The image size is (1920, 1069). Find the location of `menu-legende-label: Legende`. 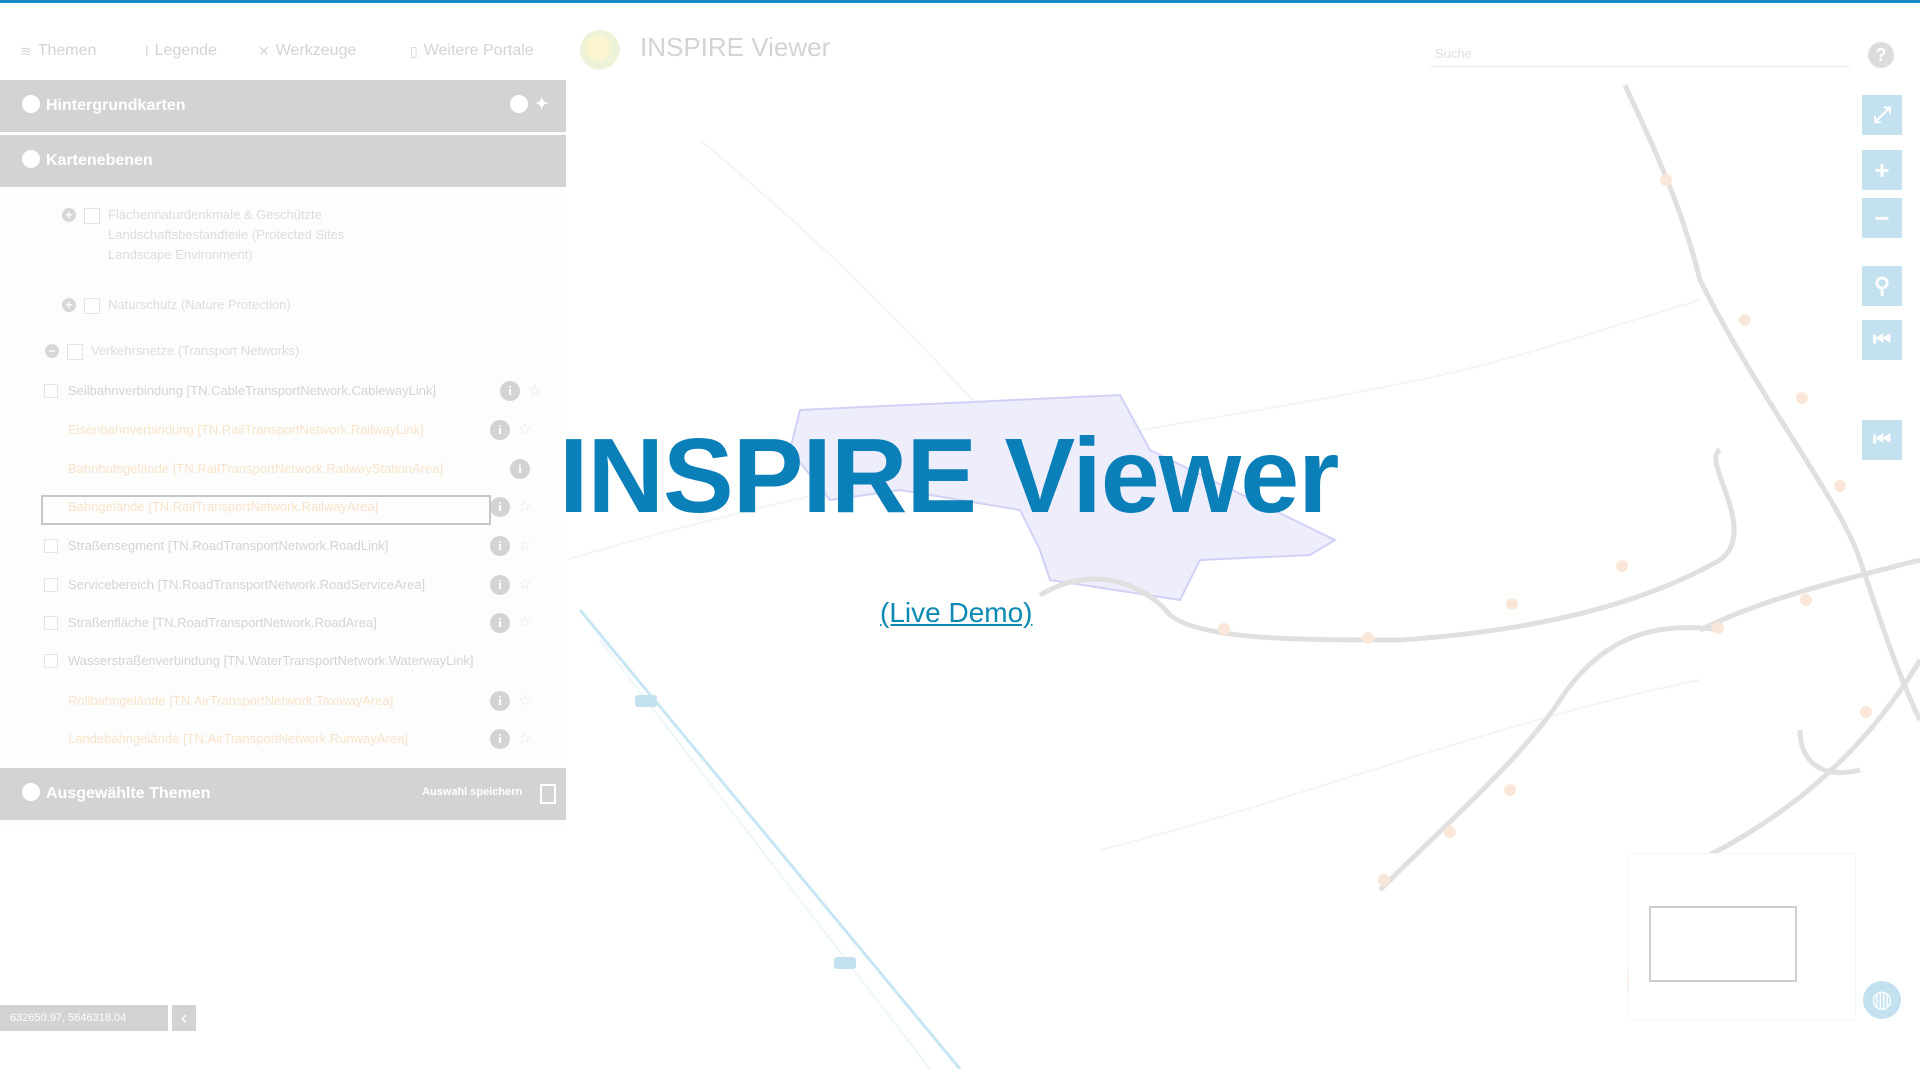

menu-legende-label: Legende is located at coordinates (185, 50).